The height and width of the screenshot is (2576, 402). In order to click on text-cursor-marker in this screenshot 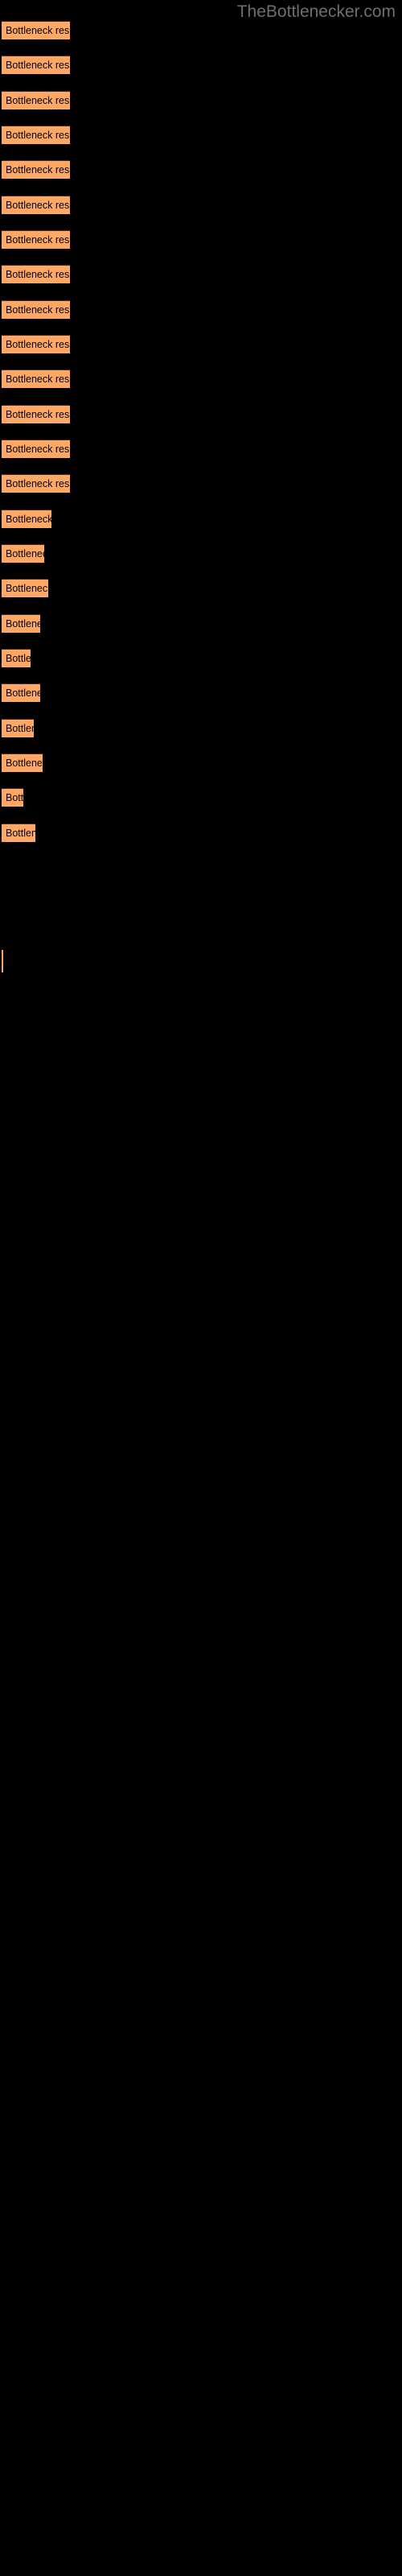, I will do `click(2, 961)`.